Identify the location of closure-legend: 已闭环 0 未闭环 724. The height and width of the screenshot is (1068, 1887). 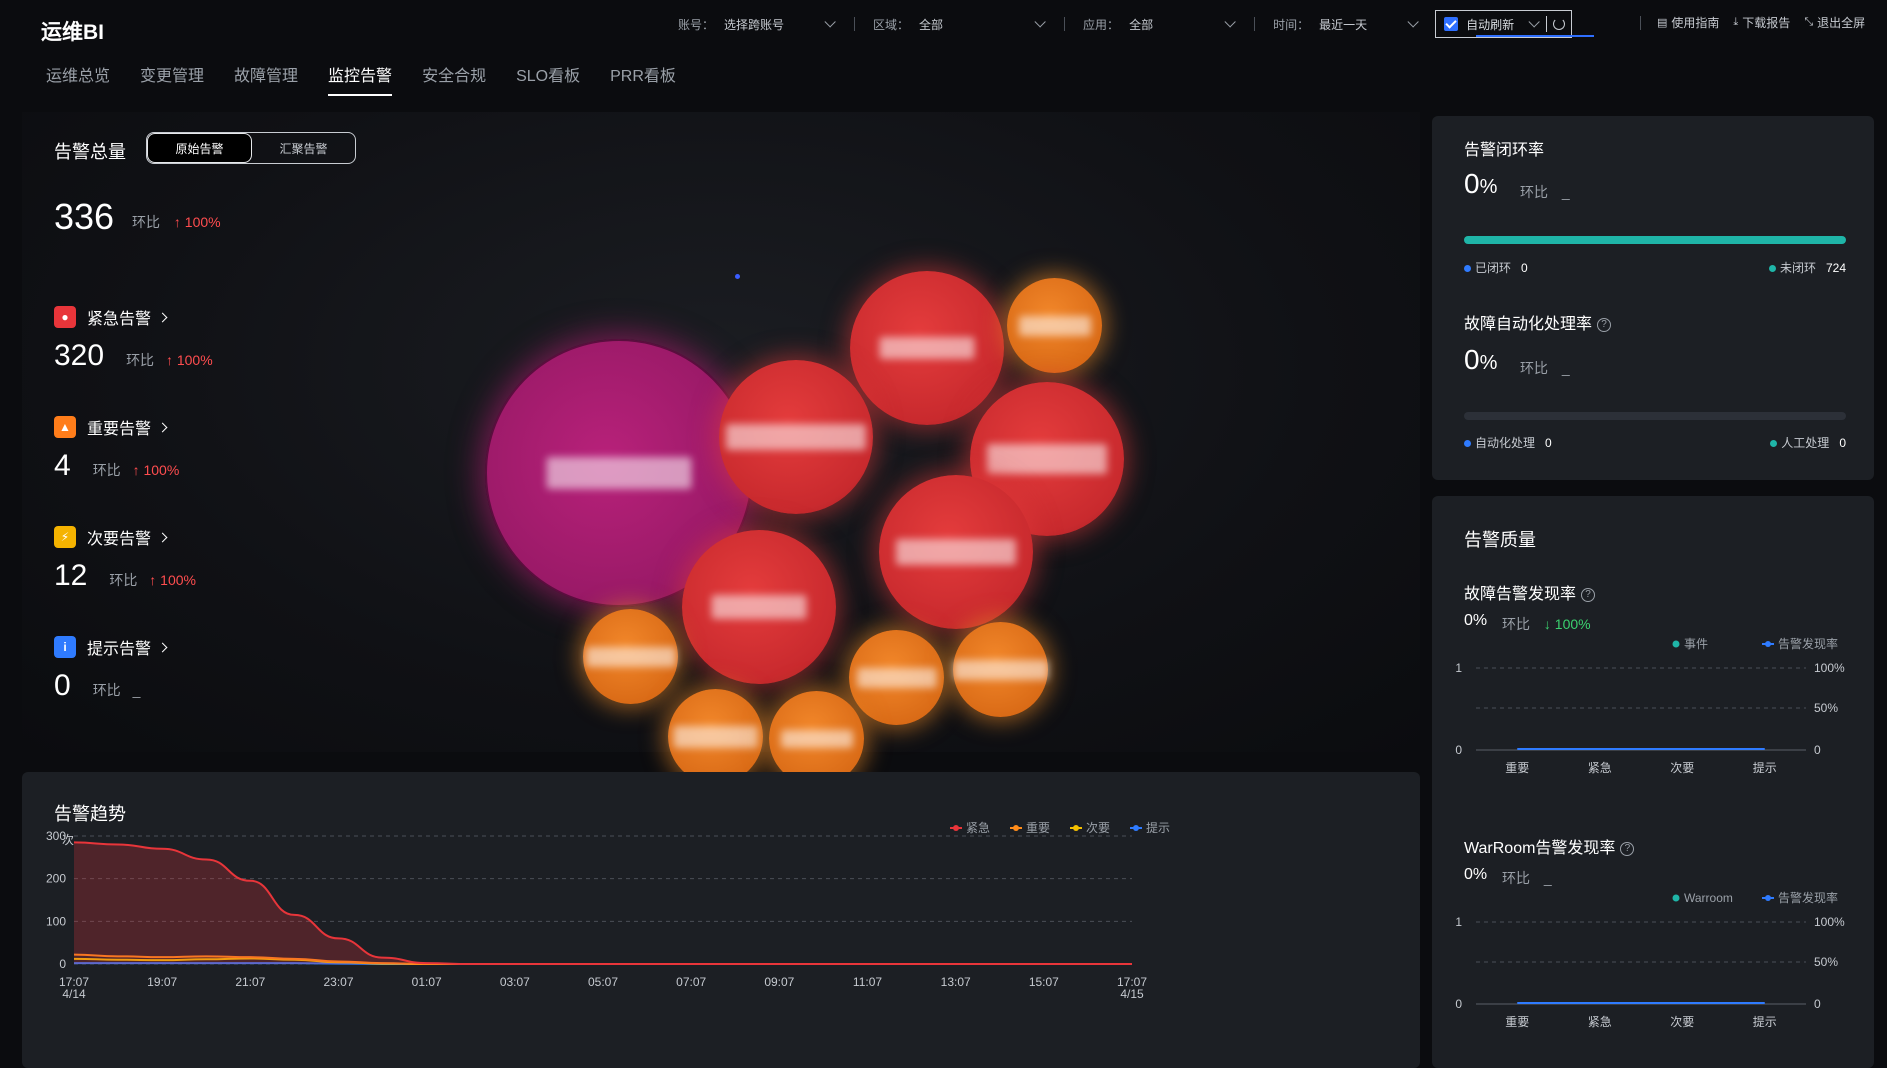
(1655, 267).